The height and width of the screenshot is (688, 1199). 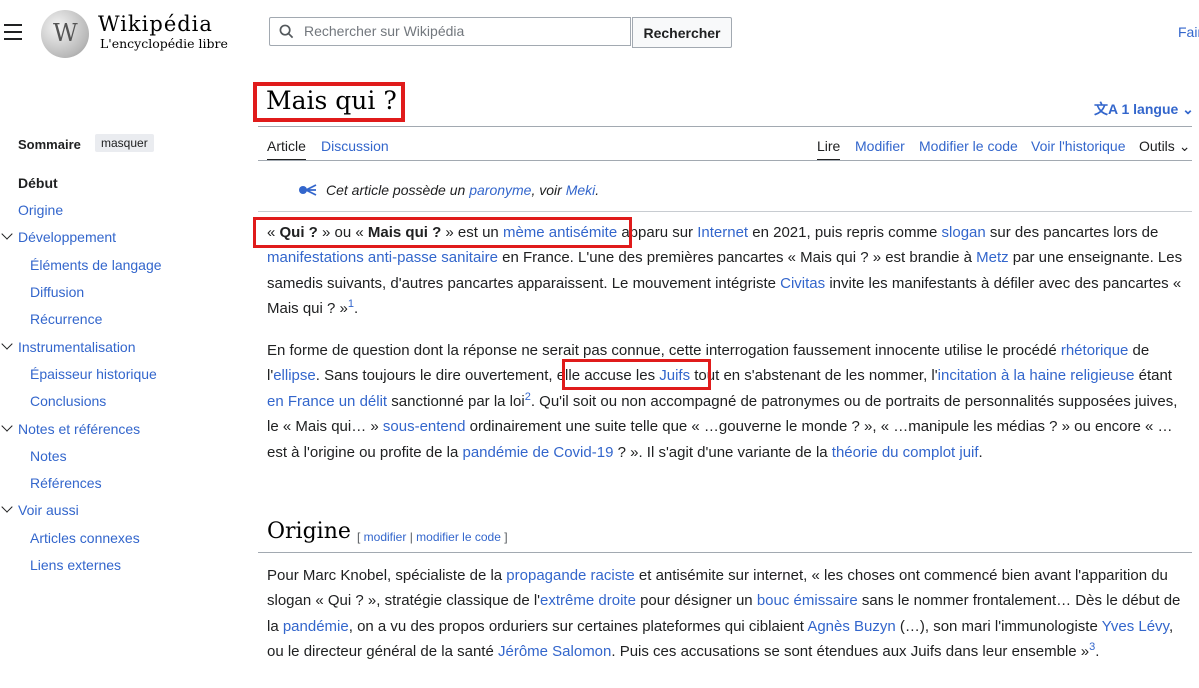 I want to click on search-box, so click(x=450, y=31).